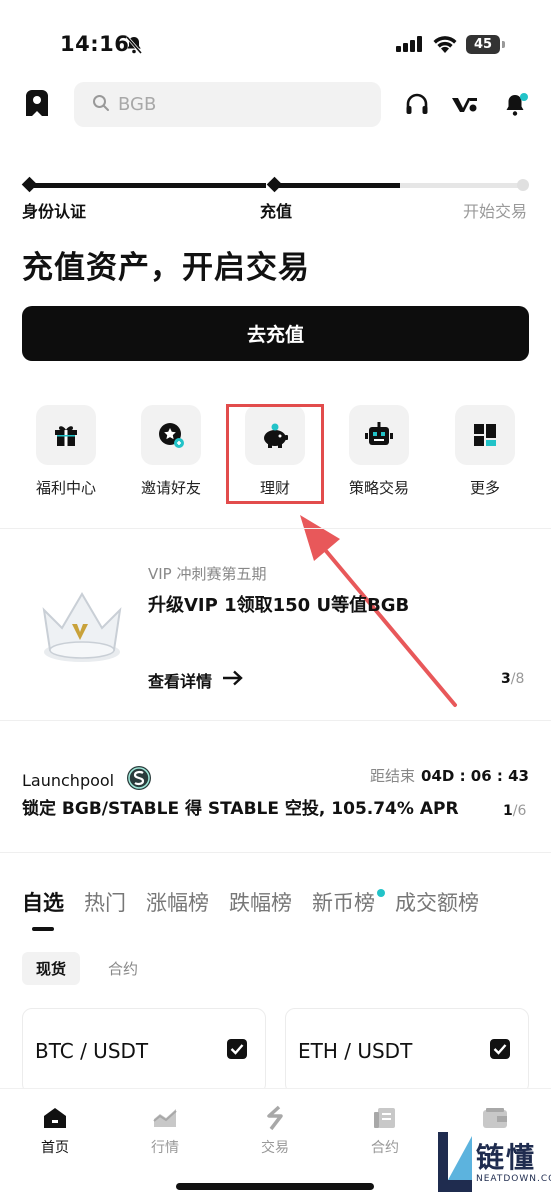 The image size is (551, 1200). I want to click on pager-current: 1, so click(508, 811).